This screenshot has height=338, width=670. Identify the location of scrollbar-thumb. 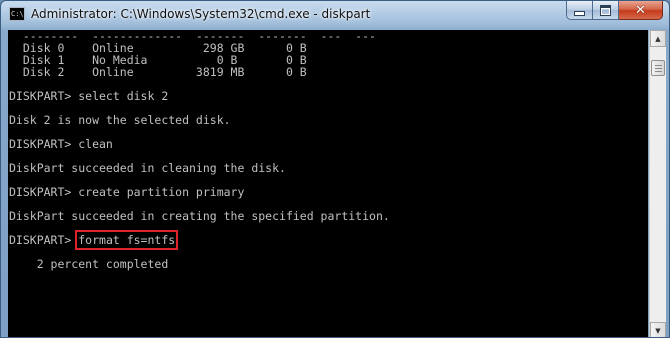
(658, 68).